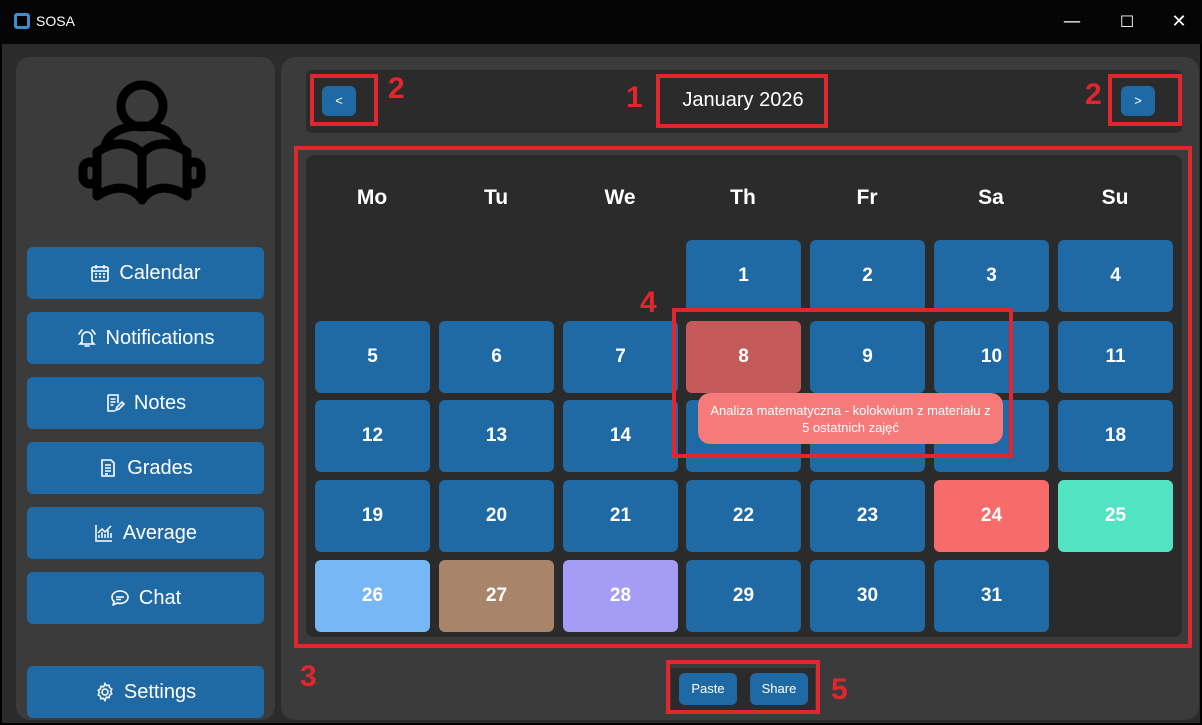 This screenshot has height=725, width=1202. Describe the element at coordinates (620, 357) in the screenshot. I see `calendar-day: 7` at that location.